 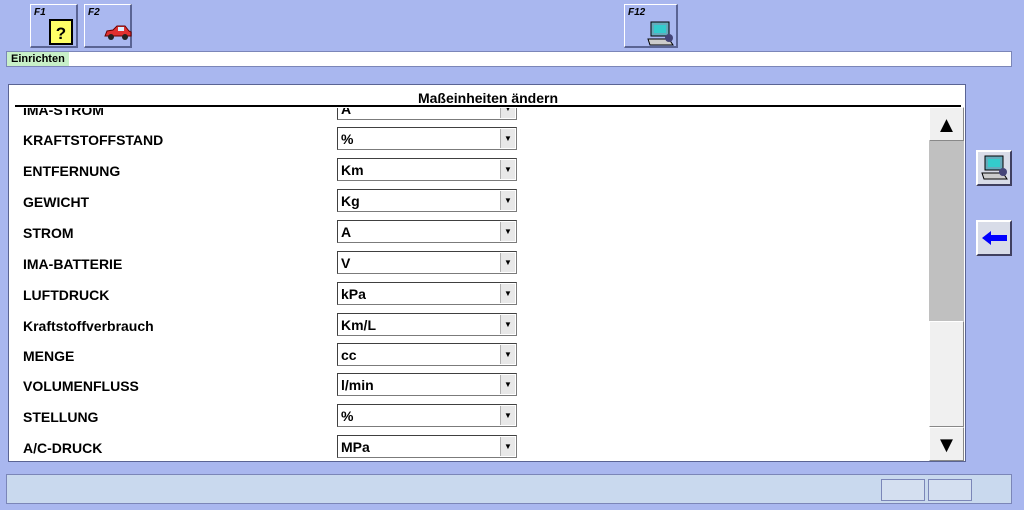 I want to click on f1-help-button: F1 ?, so click(x=54, y=26).